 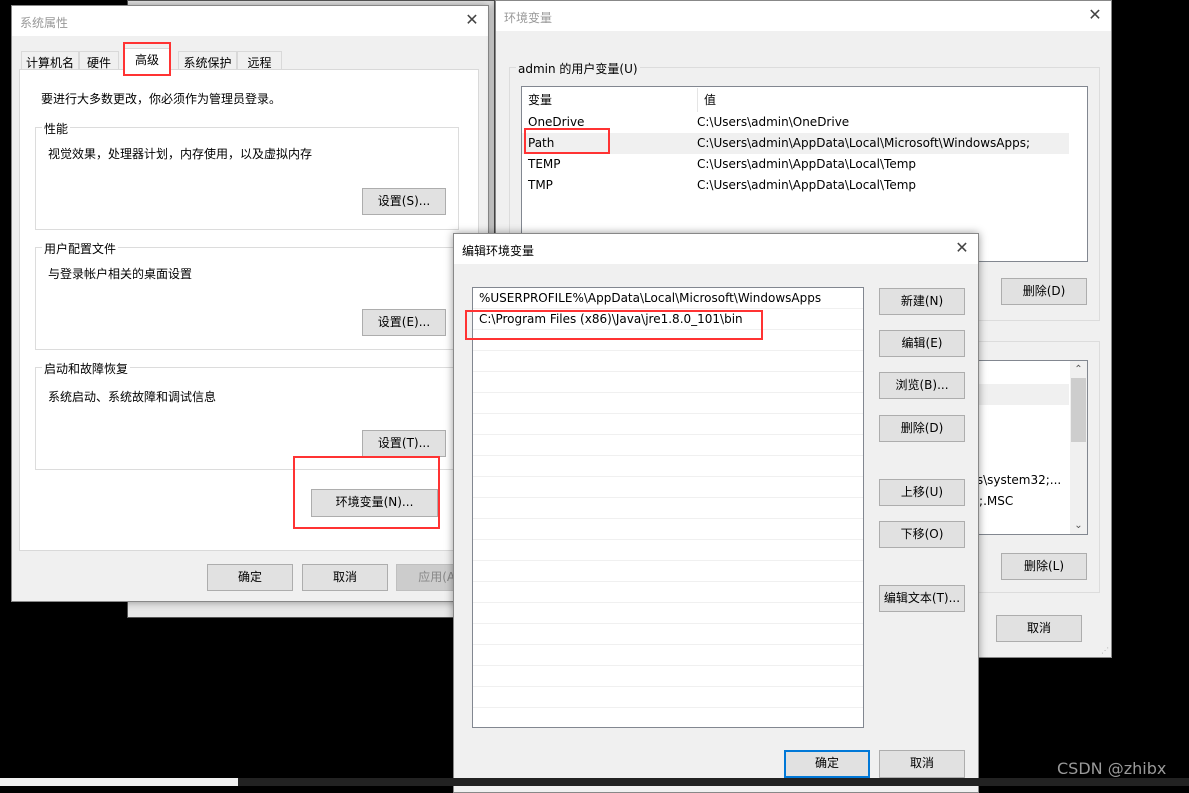 I want to click on new-button: 新建(N), so click(x=922, y=301).